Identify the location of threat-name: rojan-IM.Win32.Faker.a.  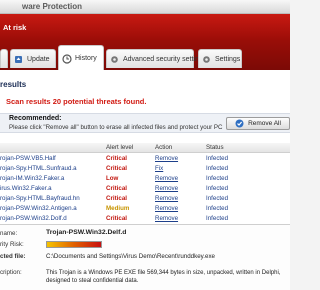
(32, 178).